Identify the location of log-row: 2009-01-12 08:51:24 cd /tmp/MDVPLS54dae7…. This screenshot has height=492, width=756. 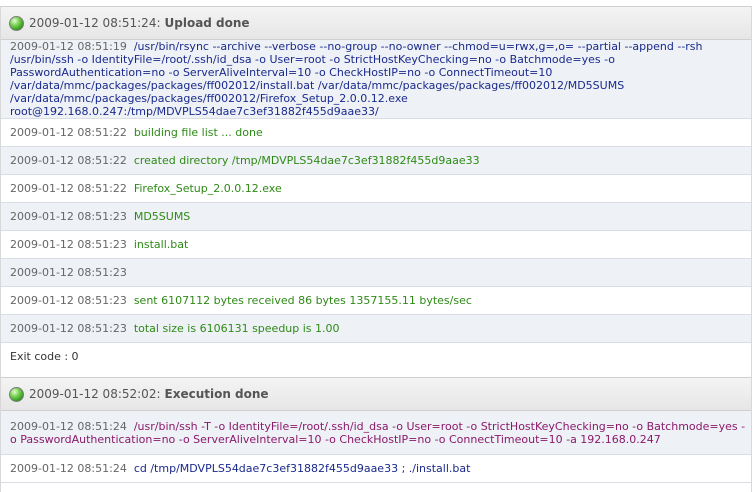
(376, 469).